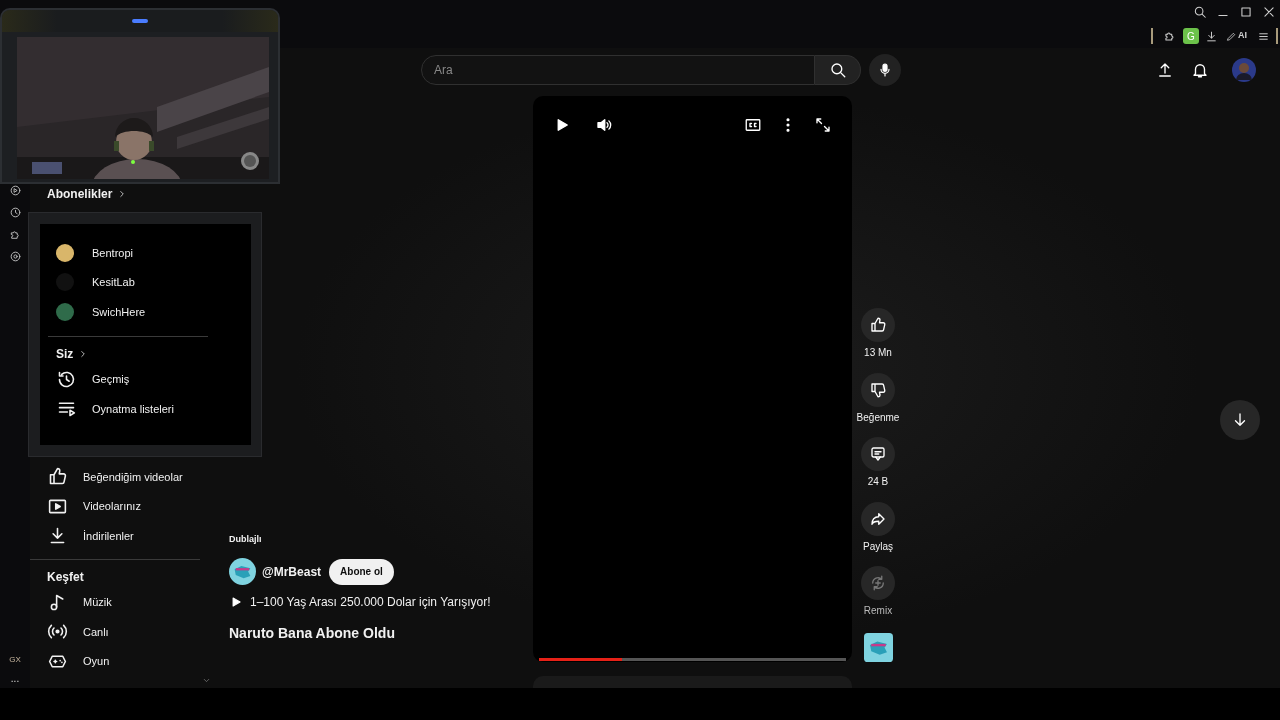 The width and height of the screenshot is (1280, 720). What do you see at coordinates (15, 190) in the screenshot?
I see `play-circle-icon` at bounding box center [15, 190].